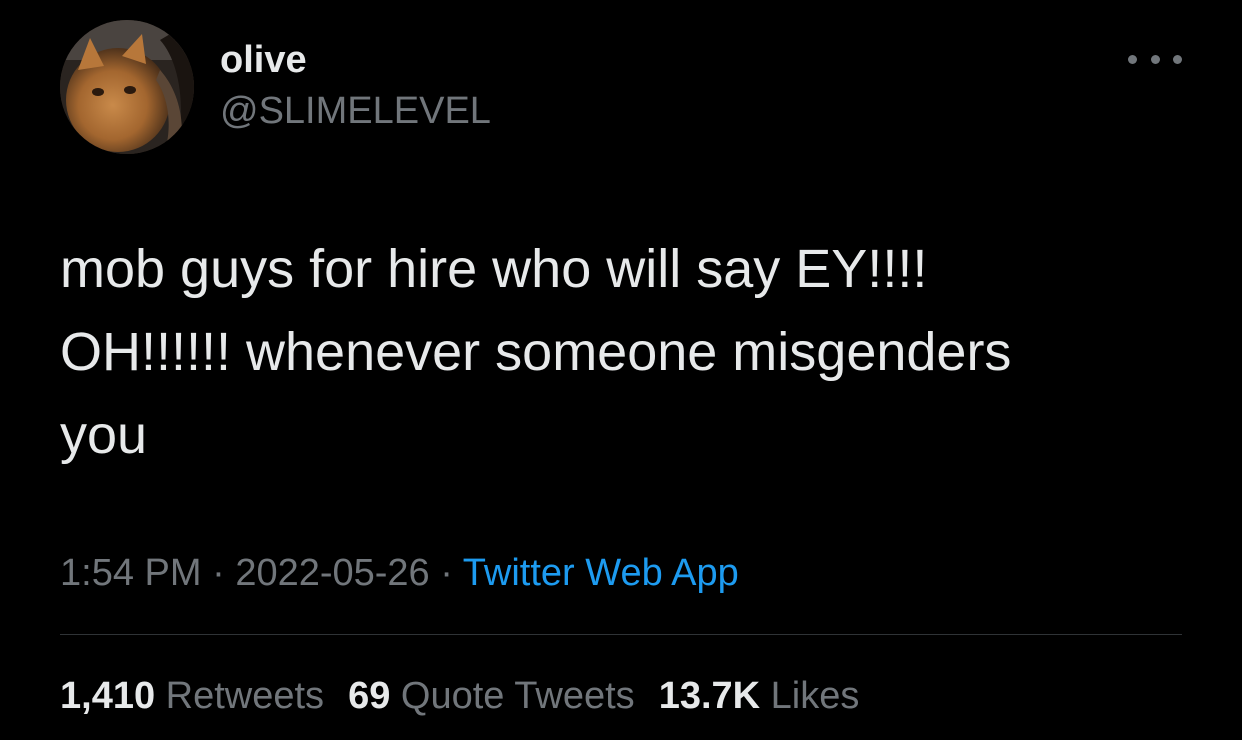 The height and width of the screenshot is (740, 1242). I want to click on cat-photo-avatar-image, so click(127, 87).